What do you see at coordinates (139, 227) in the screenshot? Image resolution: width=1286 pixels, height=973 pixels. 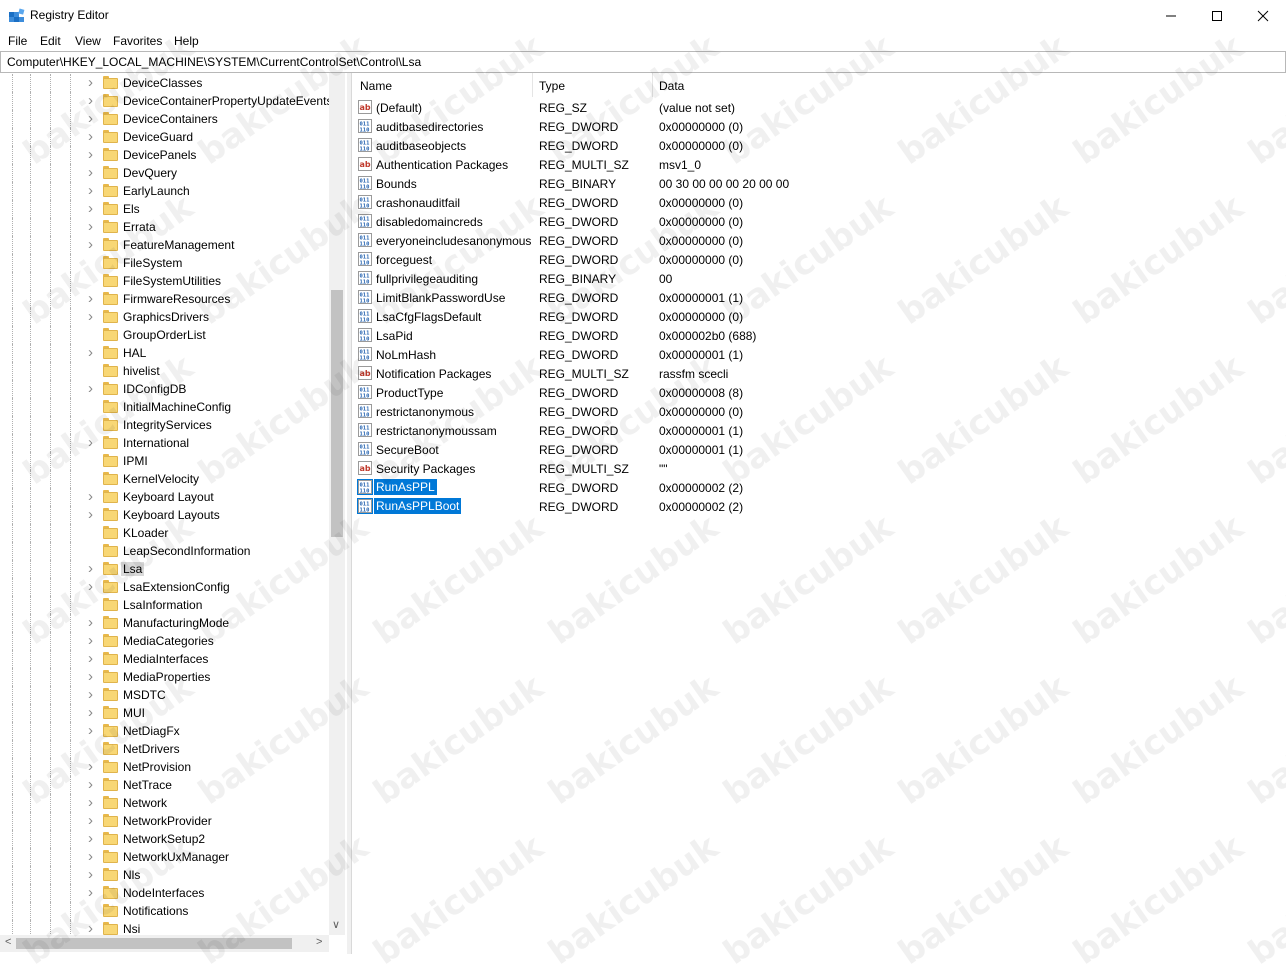 I see `tree-item-label: Errata` at bounding box center [139, 227].